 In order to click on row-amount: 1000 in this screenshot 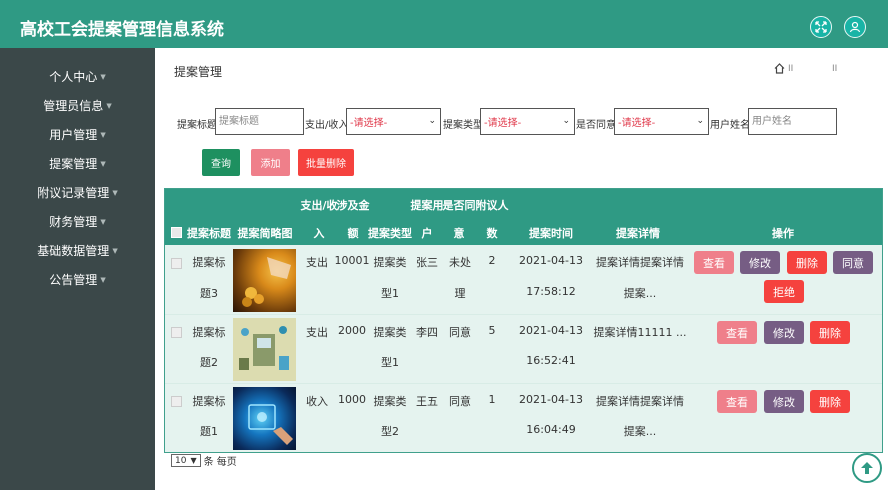, I will do `click(352, 399)`.